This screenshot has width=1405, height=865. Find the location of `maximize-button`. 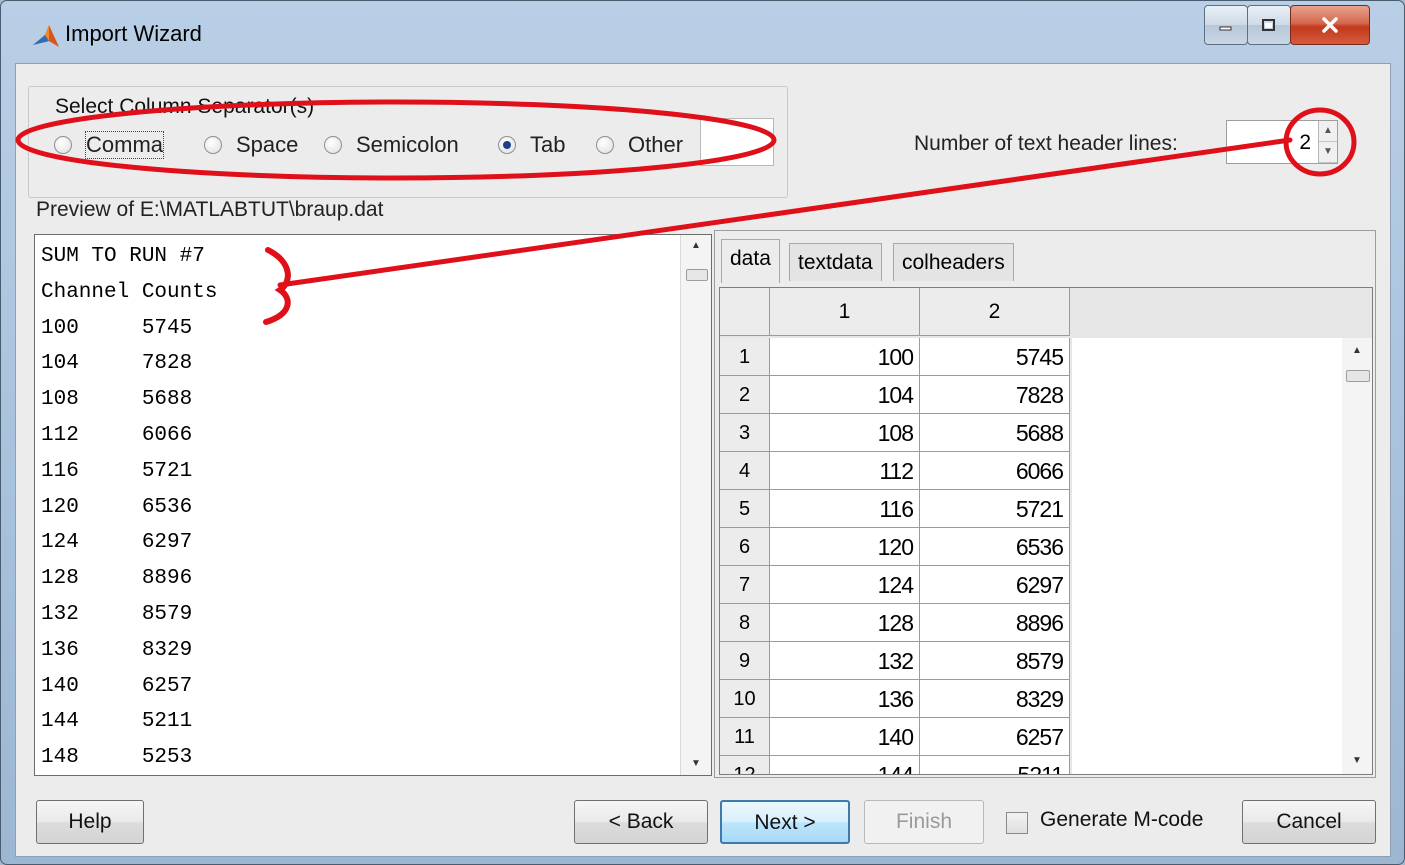

maximize-button is located at coordinates (1269, 25).